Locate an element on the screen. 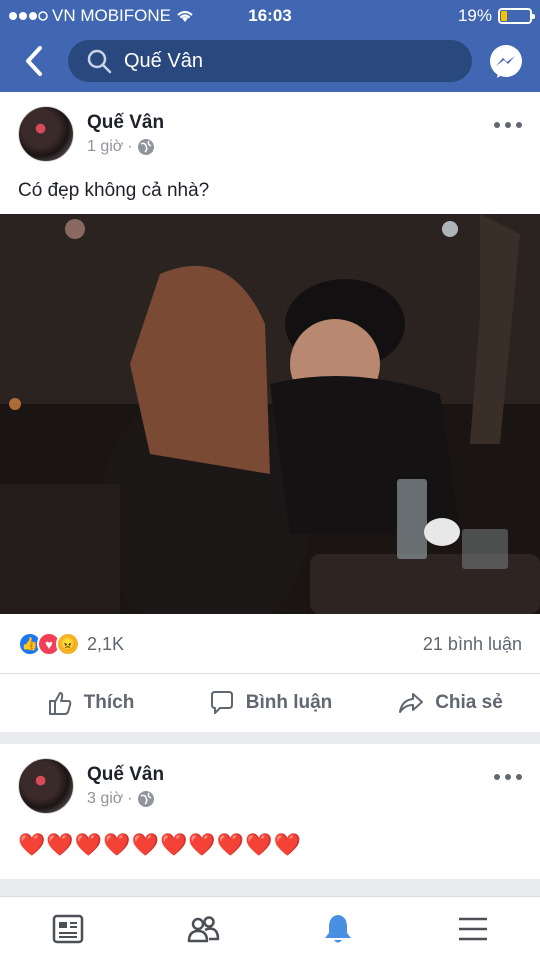 This screenshot has width=540, height=960. battery-percent: 19% is located at coordinates (474, 15).